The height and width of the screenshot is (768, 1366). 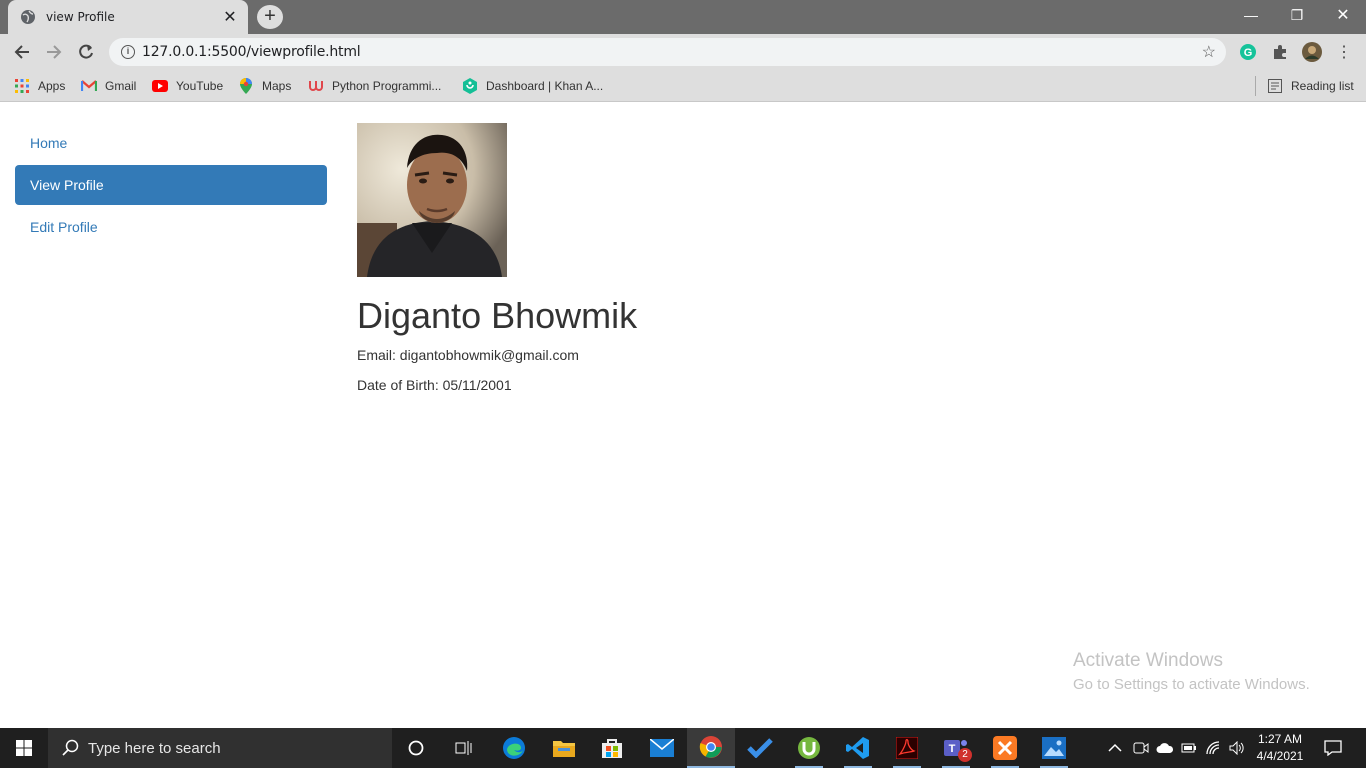 What do you see at coordinates (171, 227) in the screenshot?
I see `sidebar-item-edit-profile: Edit Profile` at bounding box center [171, 227].